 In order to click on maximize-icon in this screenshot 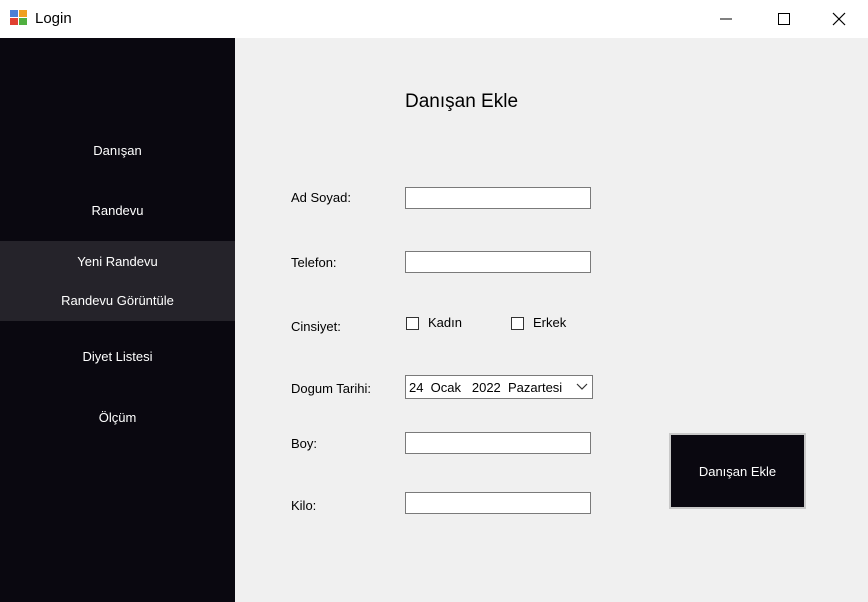, I will do `click(784, 19)`.